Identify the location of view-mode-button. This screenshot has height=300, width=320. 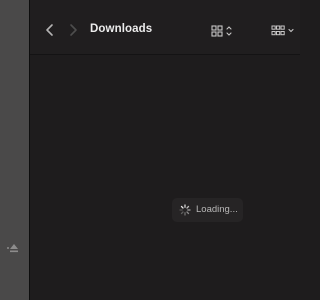
(223, 31).